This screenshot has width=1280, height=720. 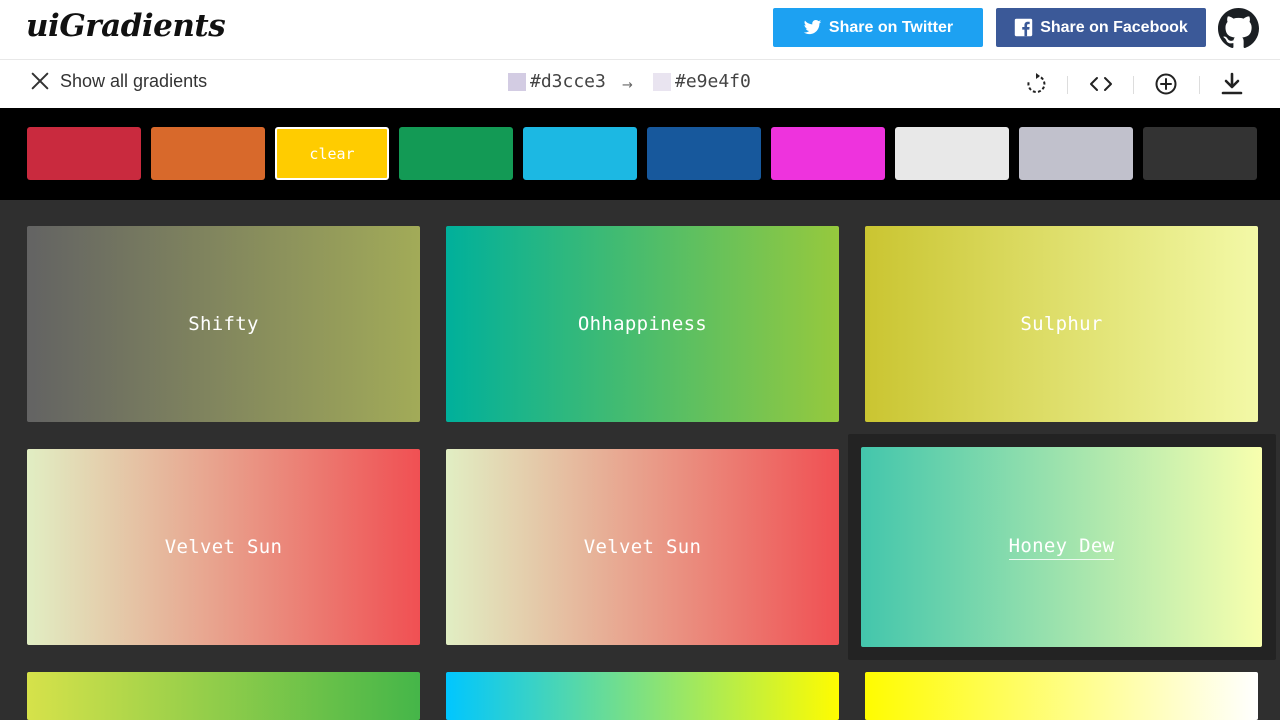 What do you see at coordinates (126, 26) in the screenshot?
I see `app-logo: uiGradients` at bounding box center [126, 26].